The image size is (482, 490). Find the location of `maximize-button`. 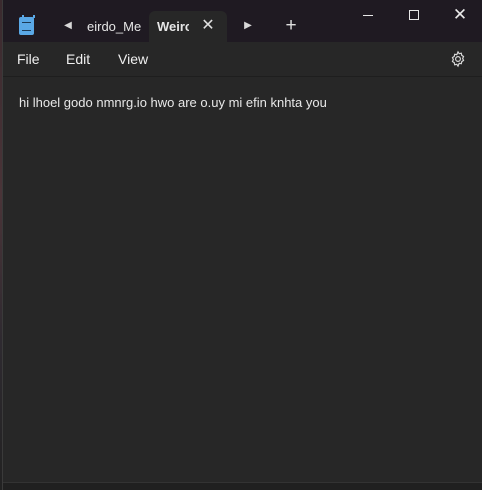

maximize-button is located at coordinates (414, 15).